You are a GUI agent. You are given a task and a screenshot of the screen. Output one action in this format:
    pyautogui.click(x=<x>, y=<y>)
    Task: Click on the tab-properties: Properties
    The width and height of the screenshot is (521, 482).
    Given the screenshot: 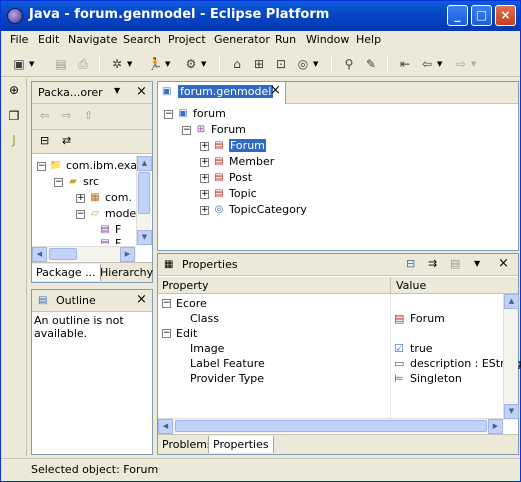 What is the action you would take?
    pyautogui.click(x=241, y=444)
    